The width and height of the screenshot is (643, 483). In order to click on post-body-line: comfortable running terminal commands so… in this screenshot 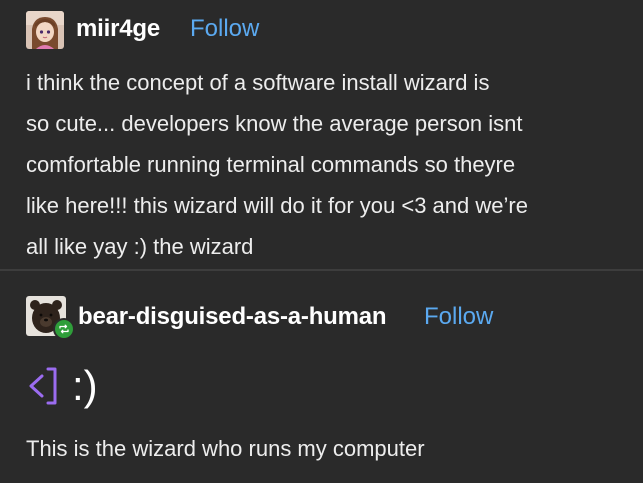, I will do `click(271, 164)`.